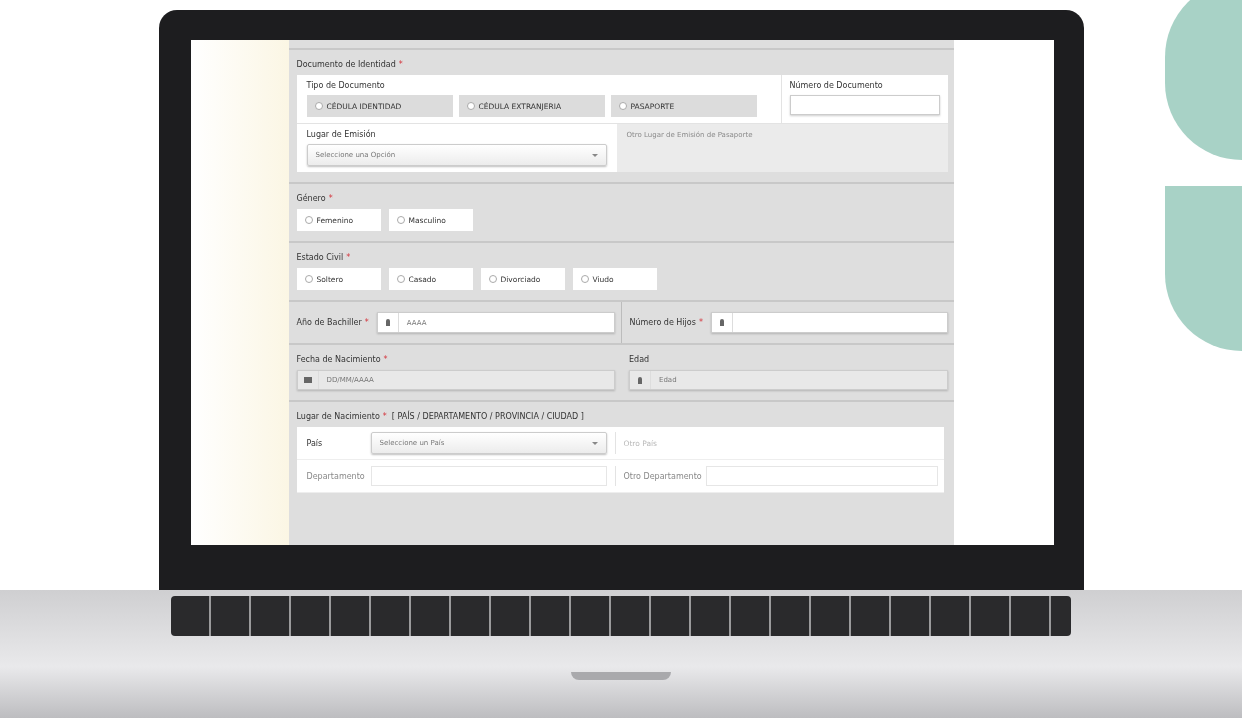 The height and width of the screenshot is (718, 1242). Describe the element at coordinates (662, 476) in the screenshot. I see `field-label: Otro Departamento` at that location.